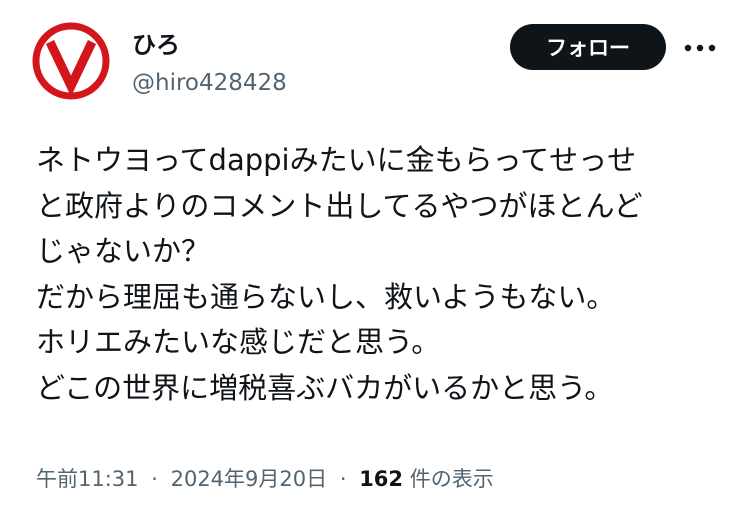  I want to click on views-label: 件の表示, so click(452, 479).